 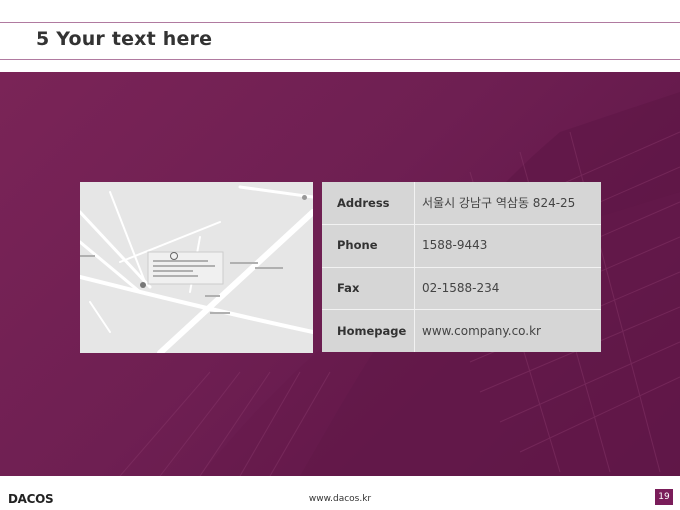 What do you see at coordinates (499, 203) in the screenshot?
I see `row-value: 서울시 강남구 역삼동 824-25` at bounding box center [499, 203].